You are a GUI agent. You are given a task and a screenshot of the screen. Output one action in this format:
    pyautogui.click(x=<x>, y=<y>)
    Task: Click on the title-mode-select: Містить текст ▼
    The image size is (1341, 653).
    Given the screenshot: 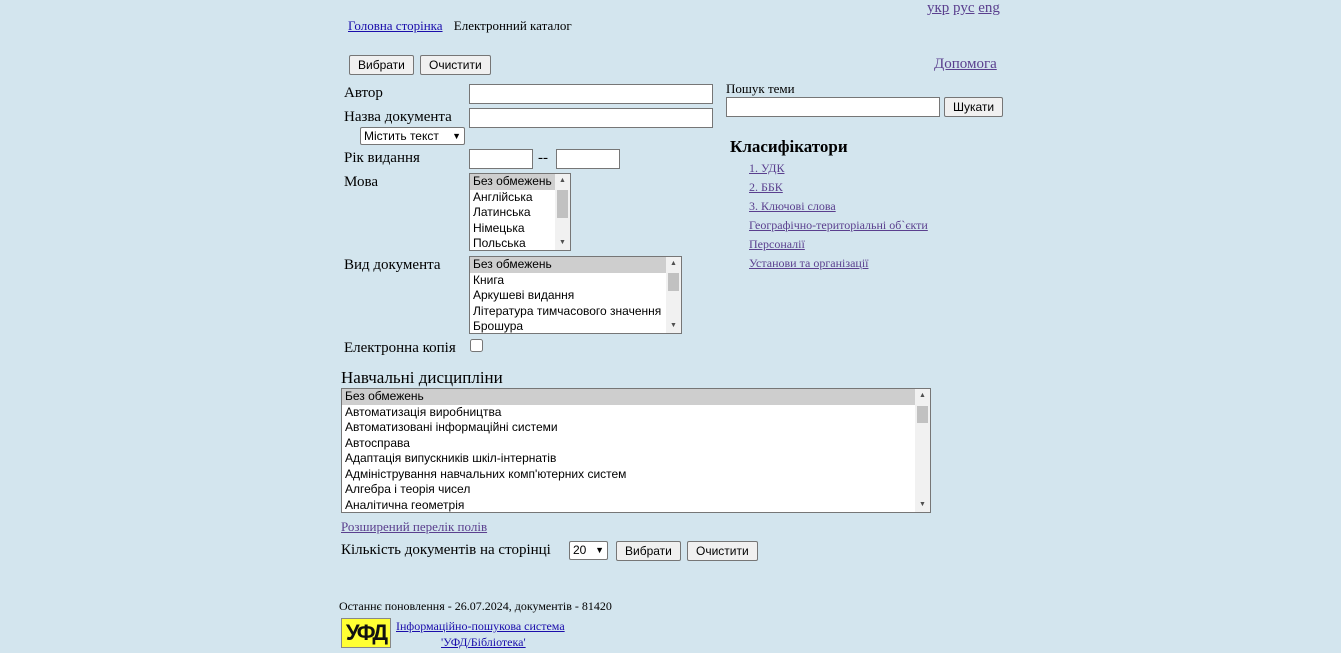 What is the action you would take?
    pyautogui.click(x=412, y=136)
    